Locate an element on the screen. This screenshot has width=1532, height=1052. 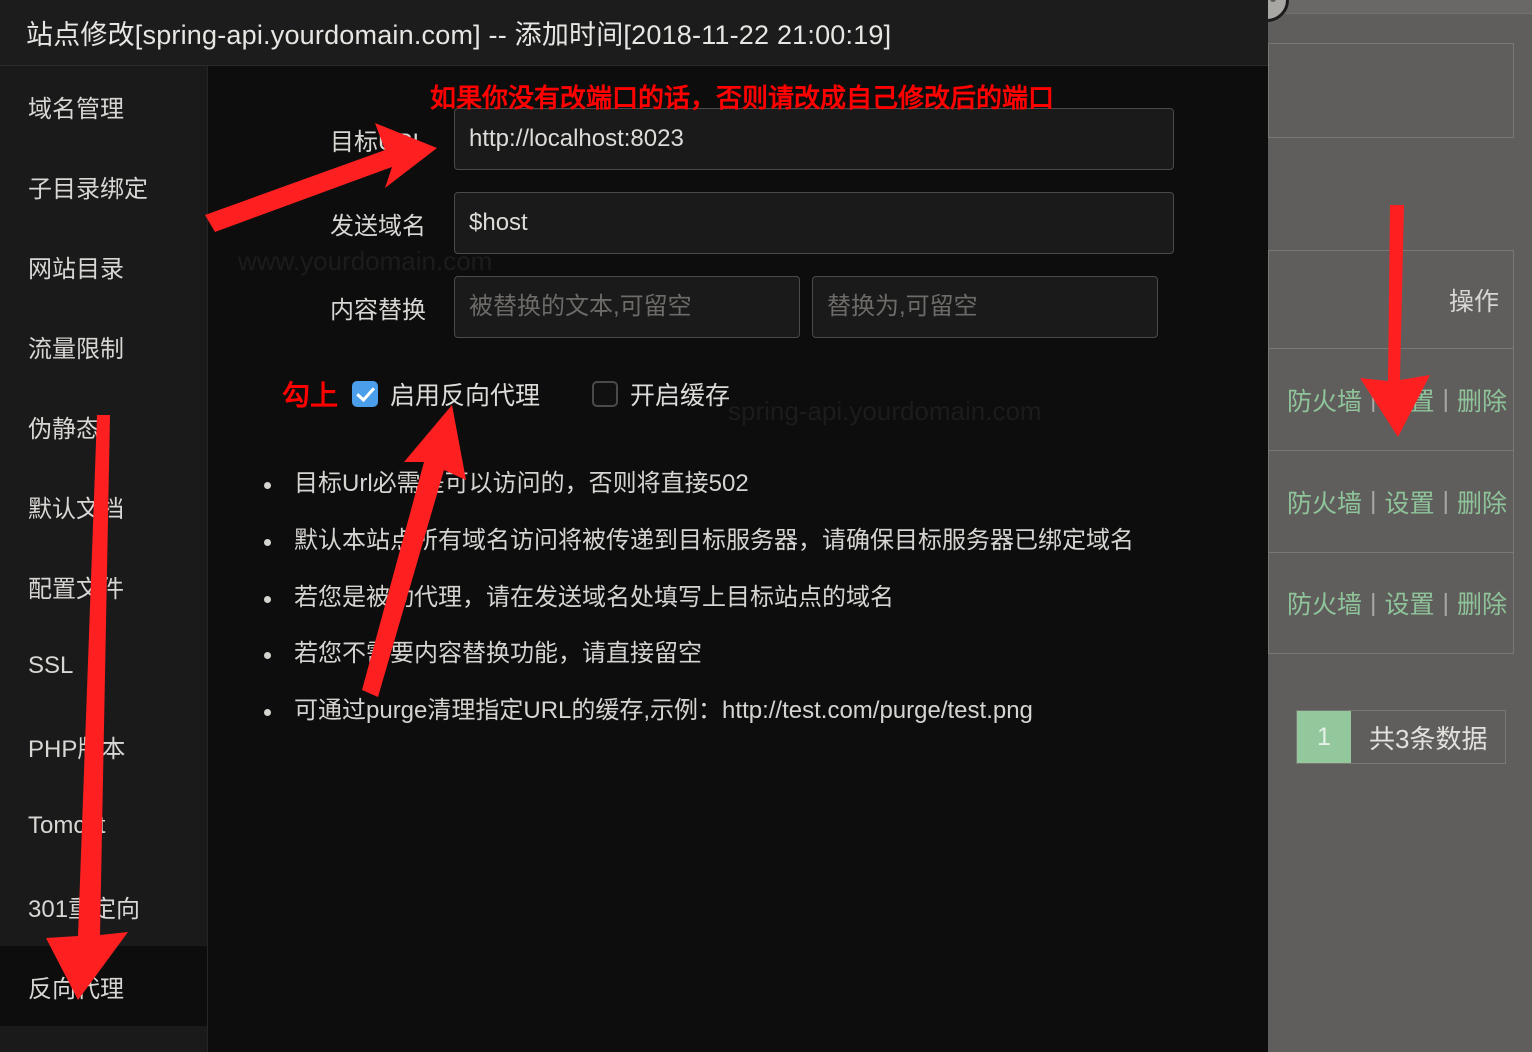
annotation-port-note: 如果你没有改端口的话，否则请改成自己修改后的端口 is located at coordinates (742, 98).